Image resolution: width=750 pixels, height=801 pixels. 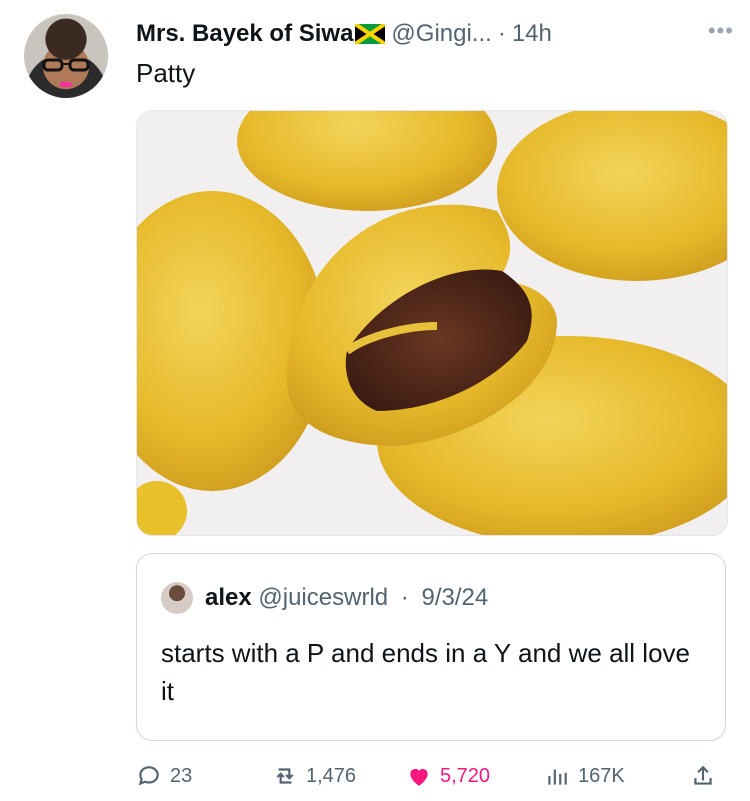 I want to click on reply-count: 23, so click(x=181, y=775).